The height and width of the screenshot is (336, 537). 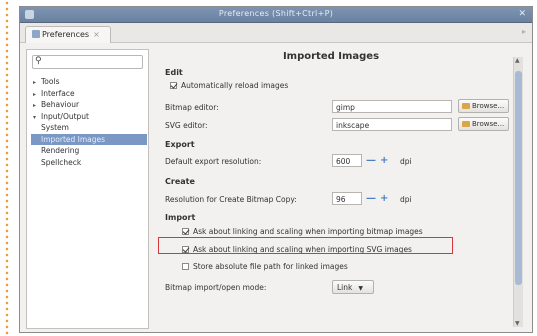 I want to click on tab-strip: Preferences × ▸, so click(x=276, y=33).